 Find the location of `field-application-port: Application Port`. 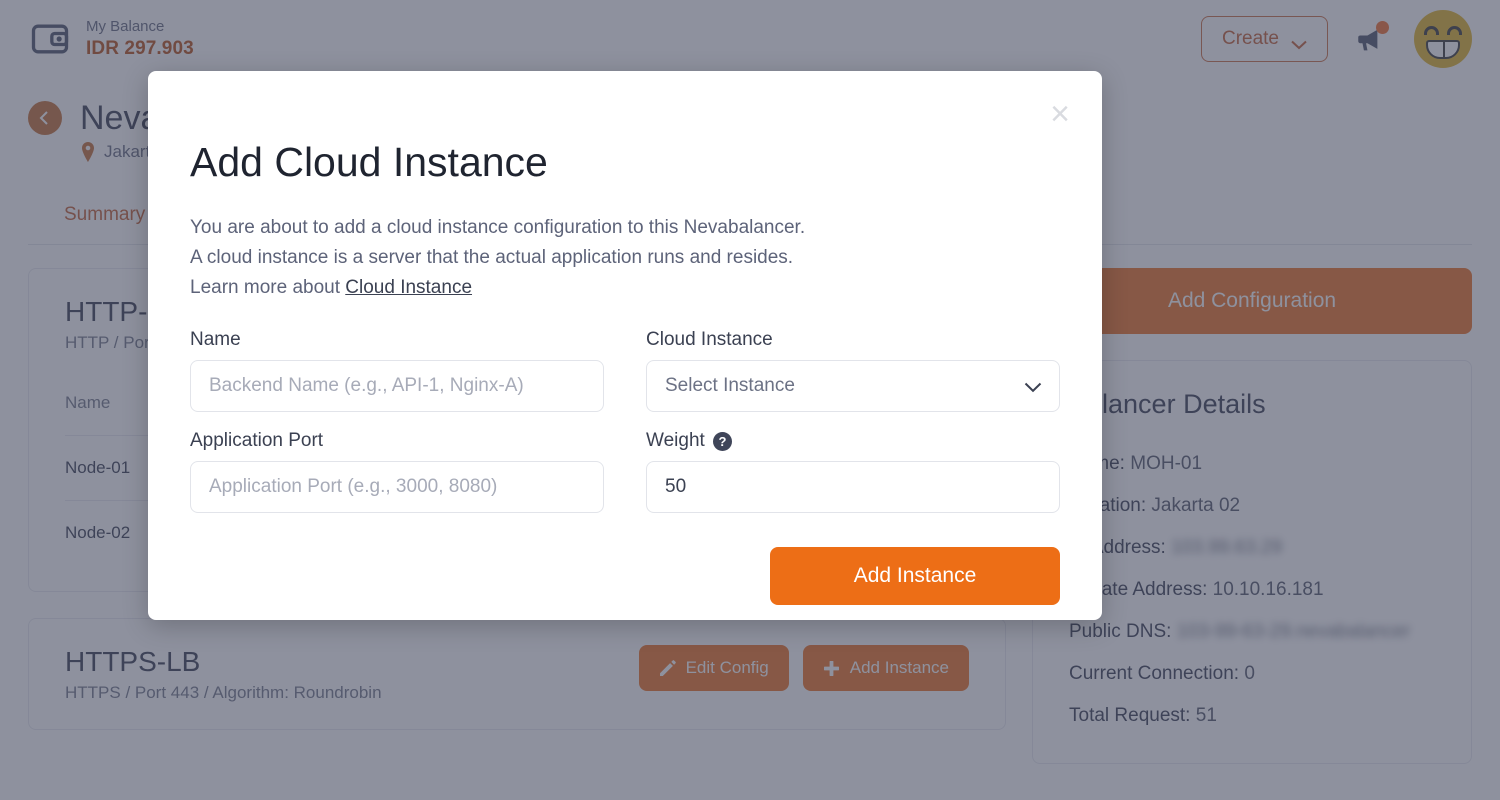

field-application-port: Application Port is located at coordinates (397, 471).